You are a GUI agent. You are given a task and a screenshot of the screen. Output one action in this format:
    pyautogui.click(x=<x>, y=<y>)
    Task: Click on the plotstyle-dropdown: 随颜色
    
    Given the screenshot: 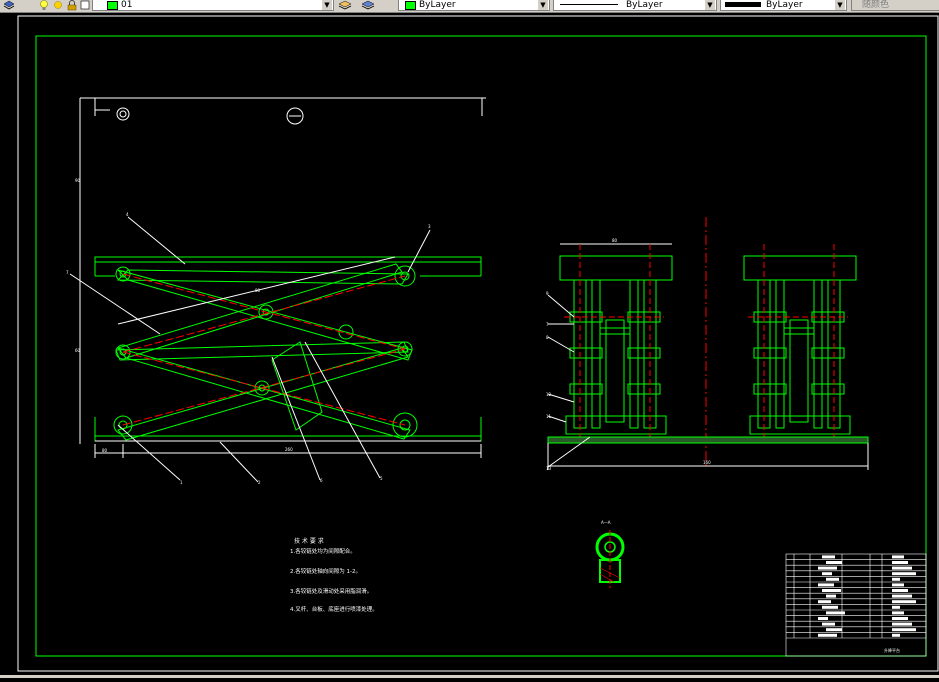 What is the action you would take?
    pyautogui.click(x=895, y=5)
    